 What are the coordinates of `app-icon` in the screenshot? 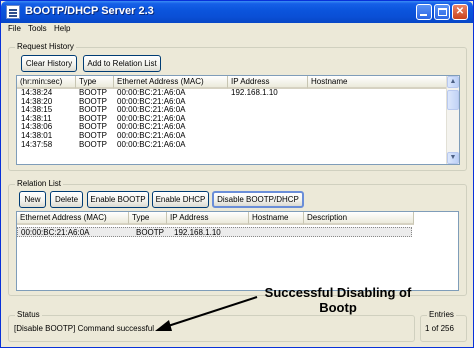 It's located at (13, 12).